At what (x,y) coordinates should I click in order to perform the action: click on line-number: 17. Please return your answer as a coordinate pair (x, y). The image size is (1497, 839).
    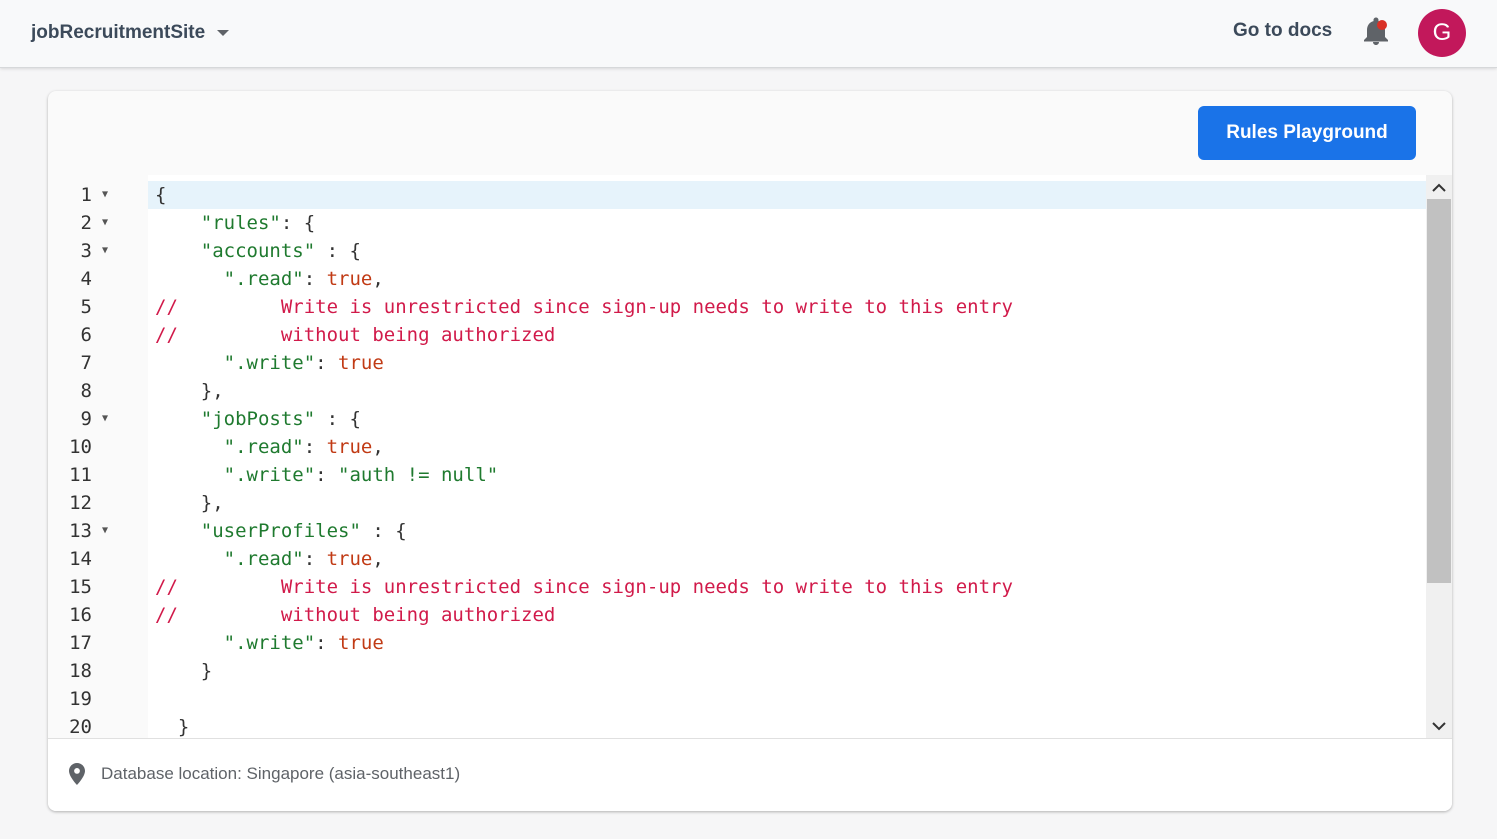
    Looking at the image, I should click on (80, 643).